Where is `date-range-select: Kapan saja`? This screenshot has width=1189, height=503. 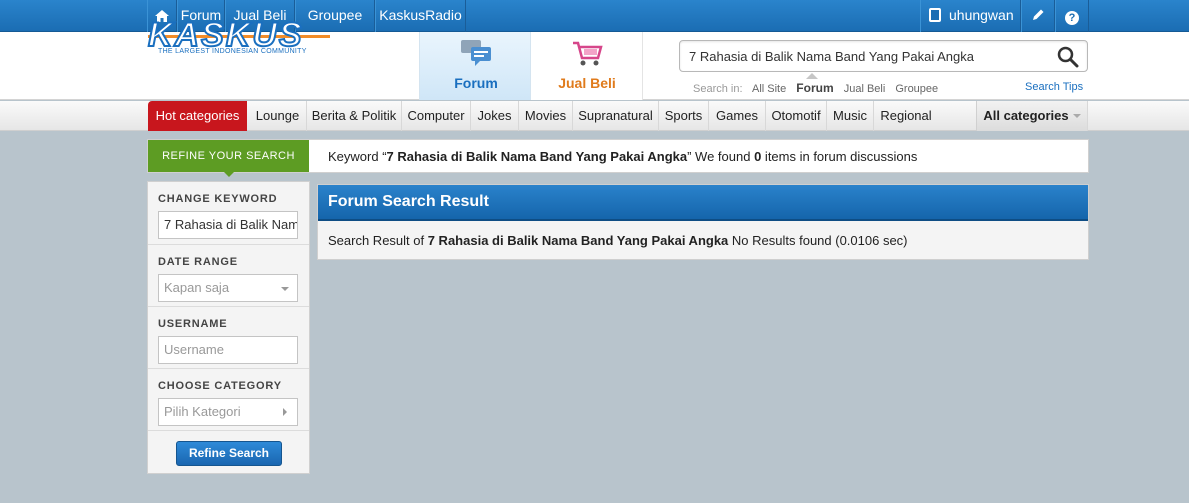
date-range-select: Kapan saja is located at coordinates (228, 288).